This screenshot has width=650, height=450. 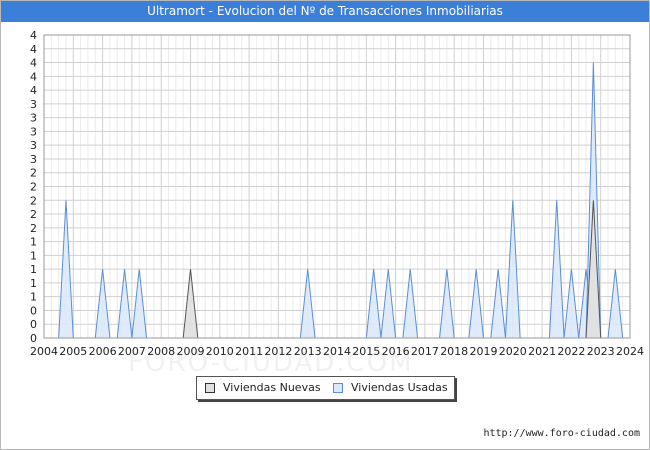 What do you see at coordinates (366, 351) in the screenshot?
I see `x-tick-label: 2015` at bounding box center [366, 351].